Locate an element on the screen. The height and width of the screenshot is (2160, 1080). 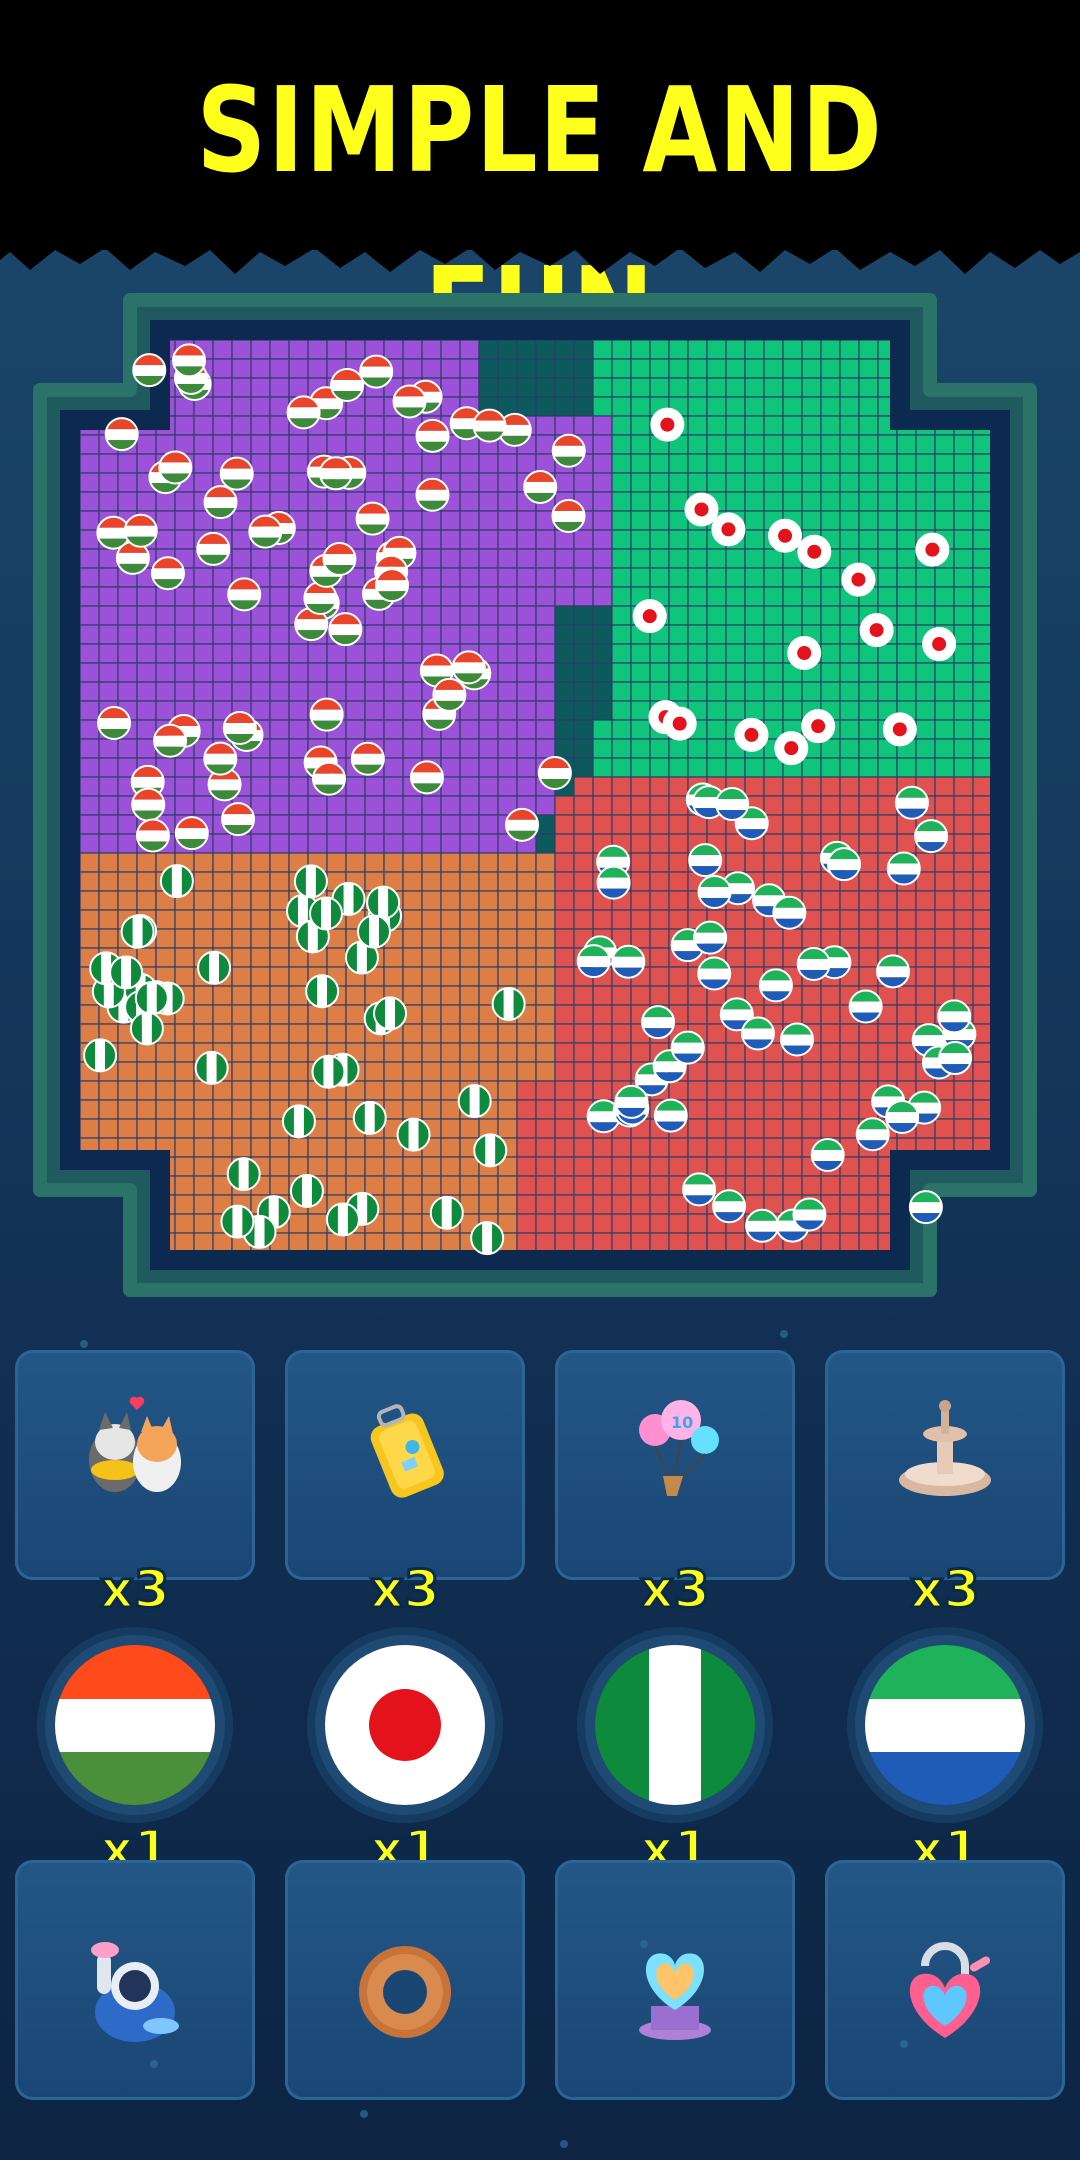
japan-flag-icon is located at coordinates (405, 1725).